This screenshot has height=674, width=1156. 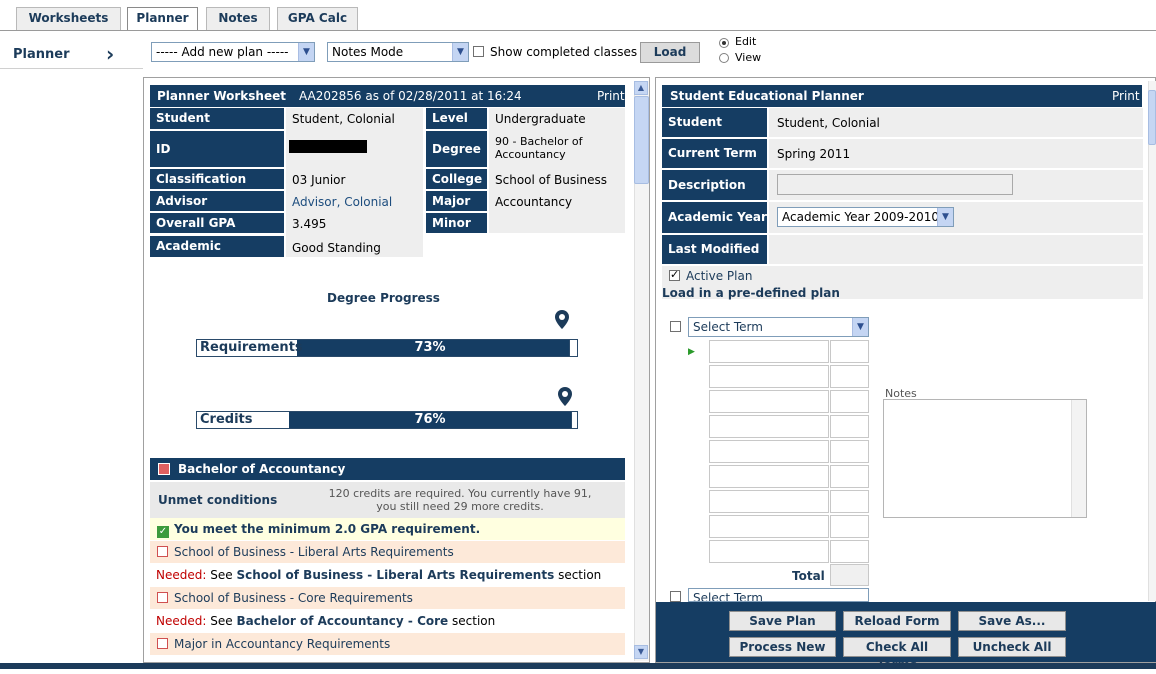 I want to click on current-term-value: Spring 2011, so click(x=814, y=154).